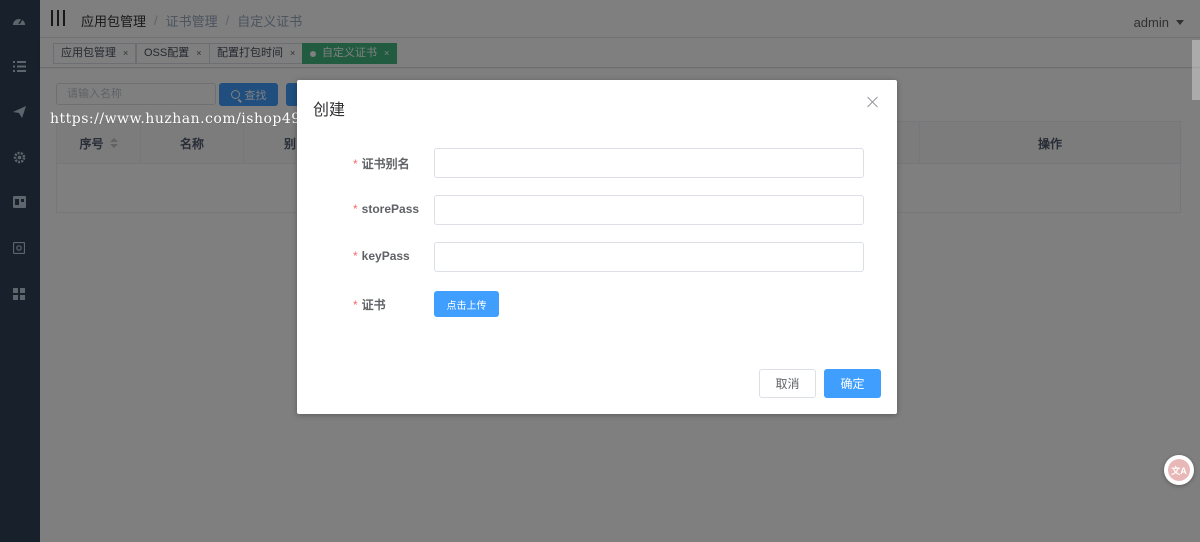  I want to click on form-item-store-pass: * storePass, so click(597, 210).